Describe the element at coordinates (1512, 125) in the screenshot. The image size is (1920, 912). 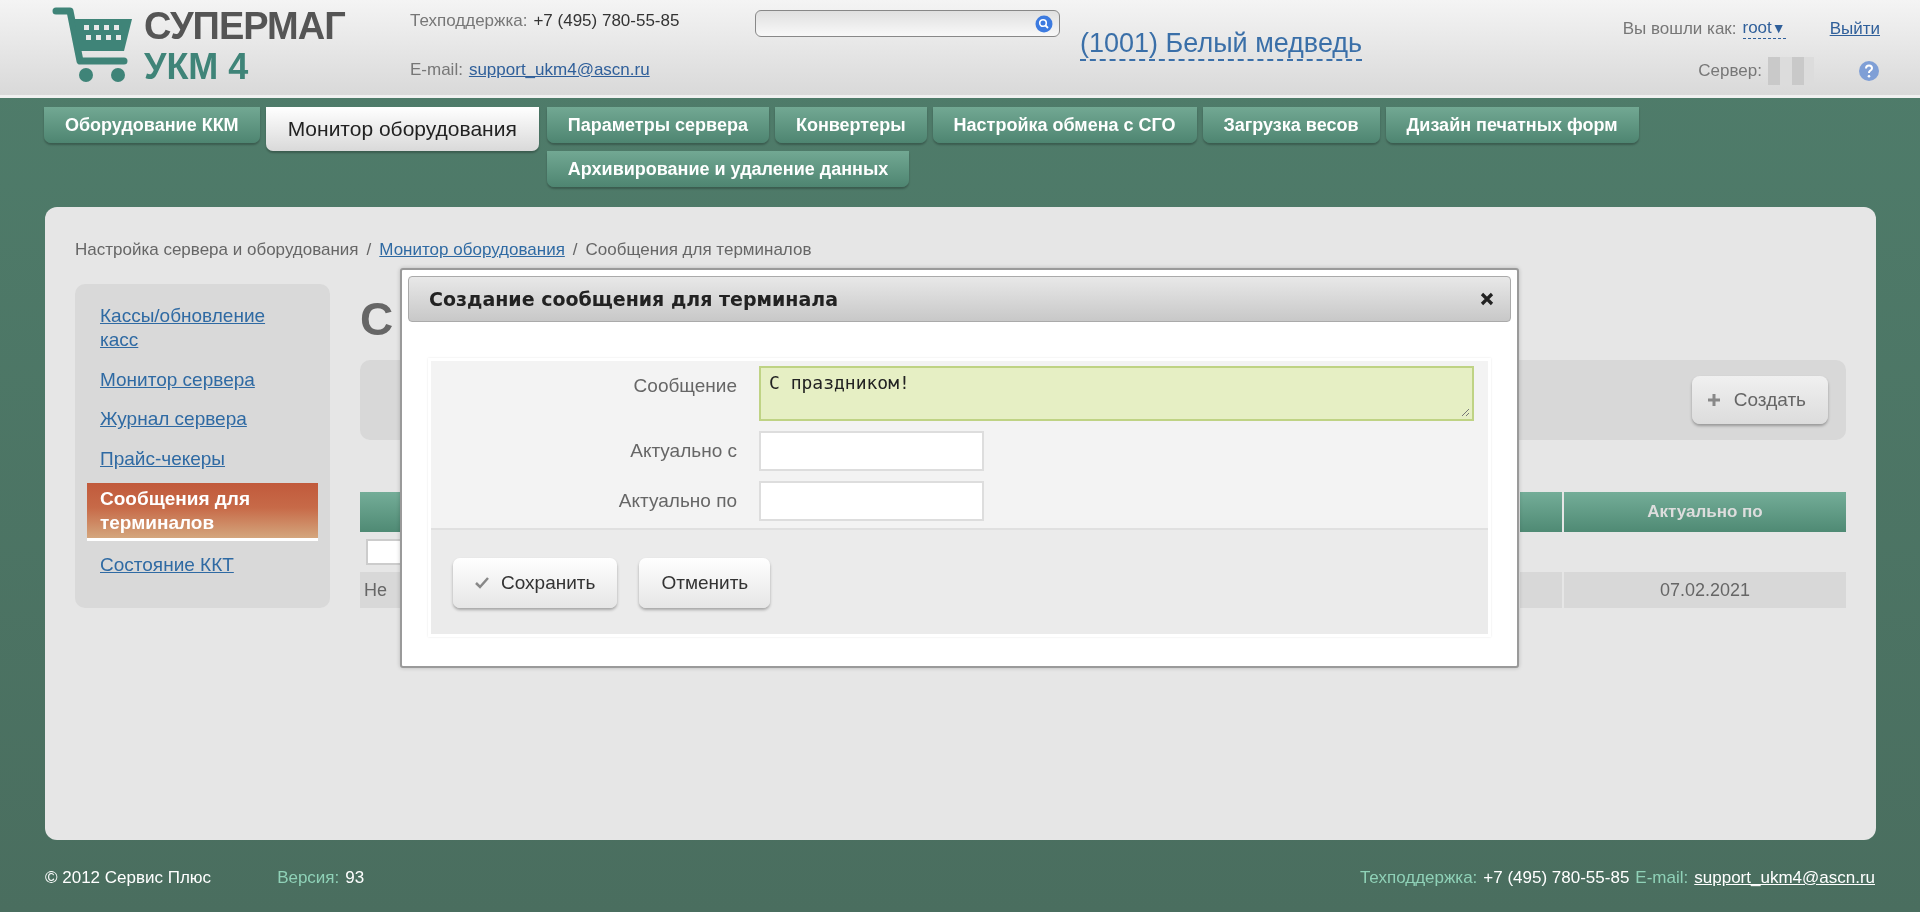
I see `nav-tab: Дизайн печатных форм` at that location.